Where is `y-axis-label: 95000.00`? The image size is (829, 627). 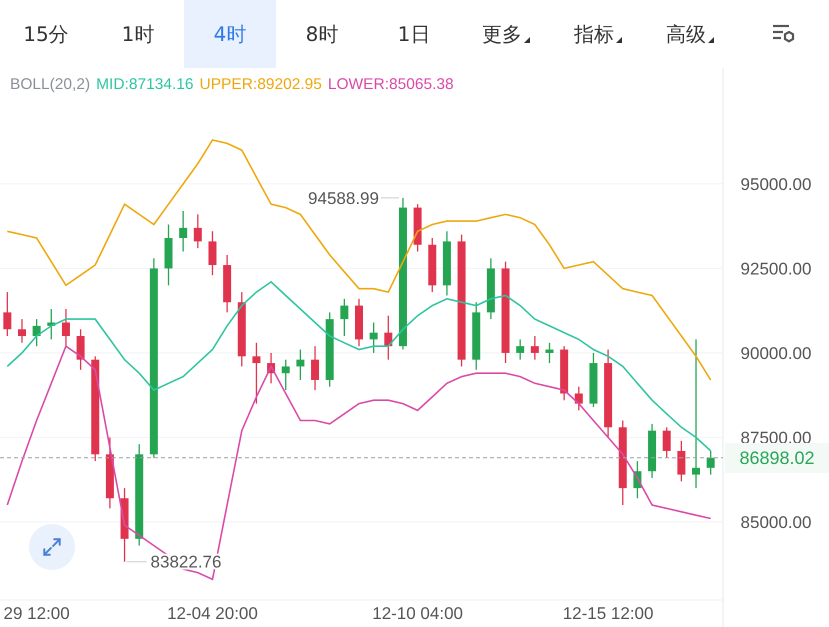
y-axis-label: 95000.00 is located at coordinates (776, 184).